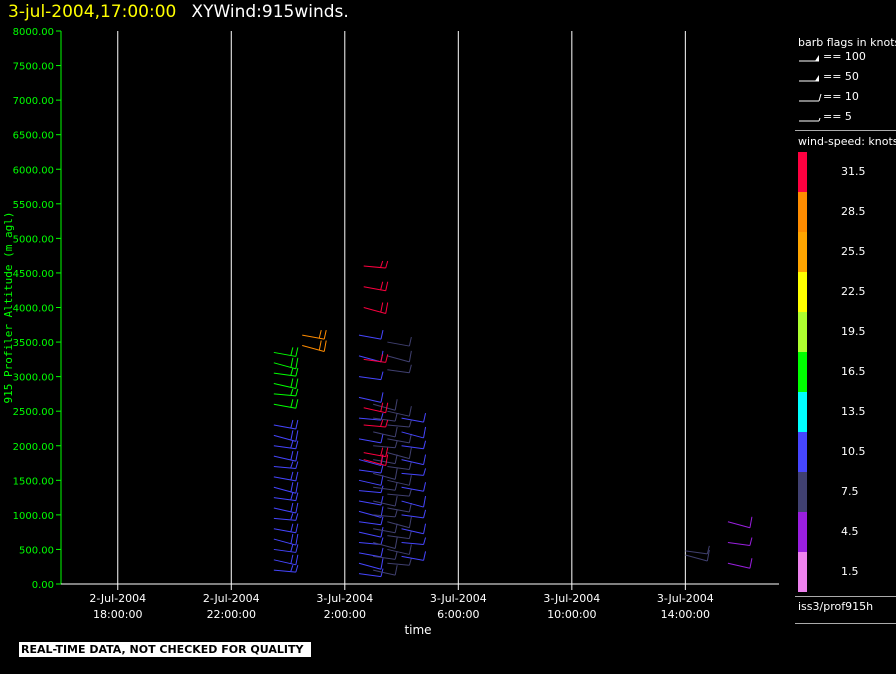 This screenshot has width=896, height=674. What do you see at coordinates (850, 571) in the screenshot?
I see `colorbar-label: 1.5` at bounding box center [850, 571].